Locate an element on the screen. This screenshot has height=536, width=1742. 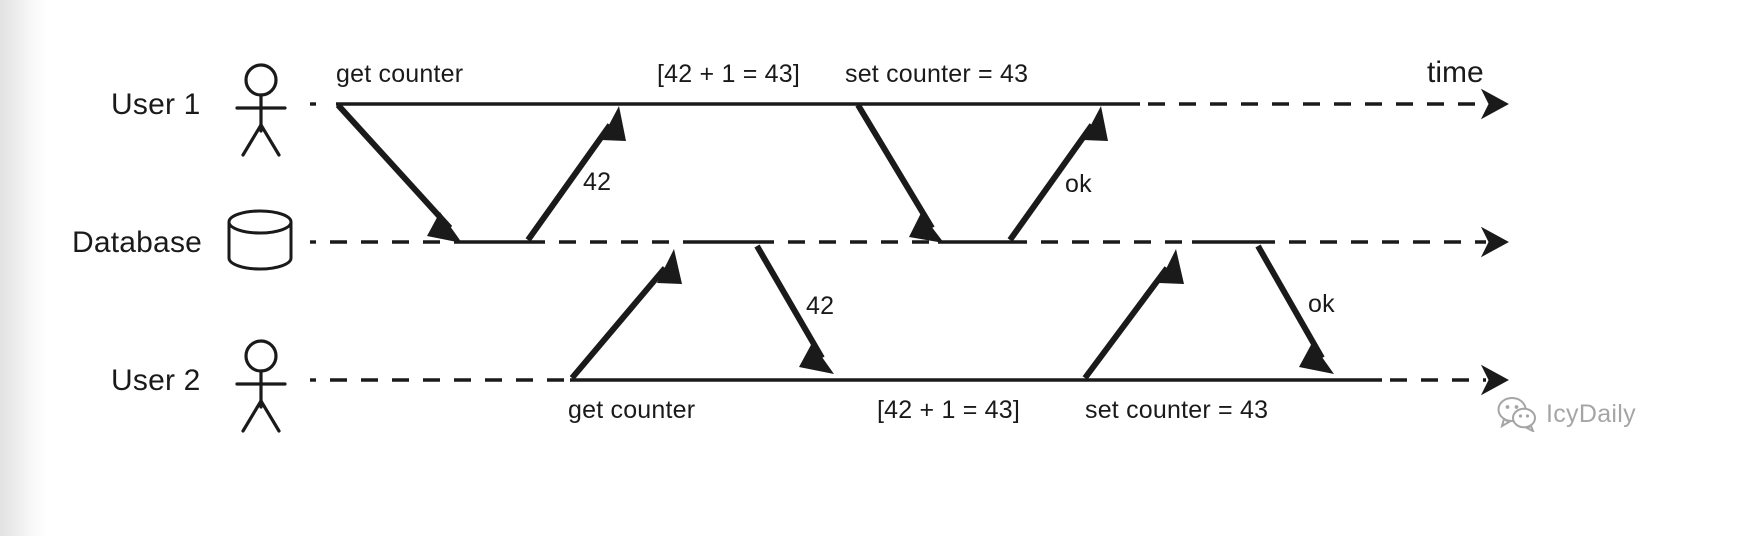
message-label-return-42-bottom: 42 is located at coordinates (820, 306).